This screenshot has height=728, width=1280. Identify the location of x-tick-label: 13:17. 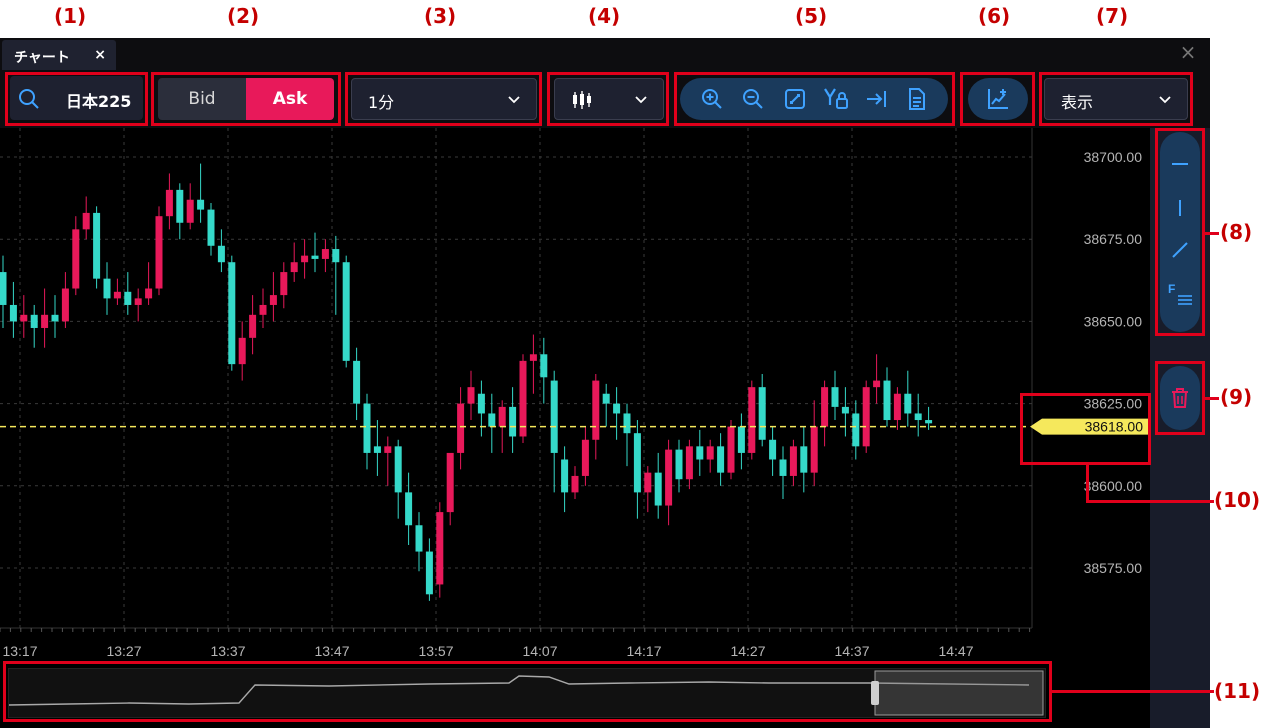
(19, 651).